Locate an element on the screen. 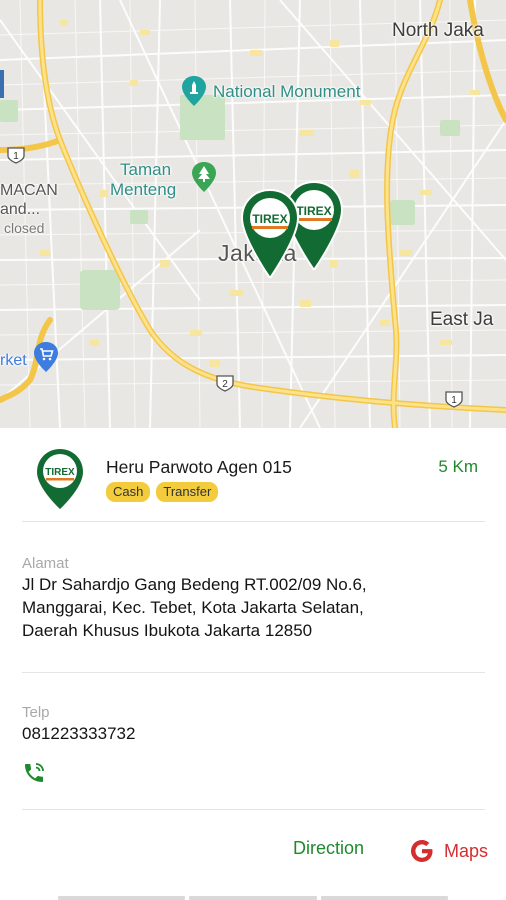  address-line-3: Daerah Khusus Ibukota Jakarta 12850 is located at coordinates (167, 630).